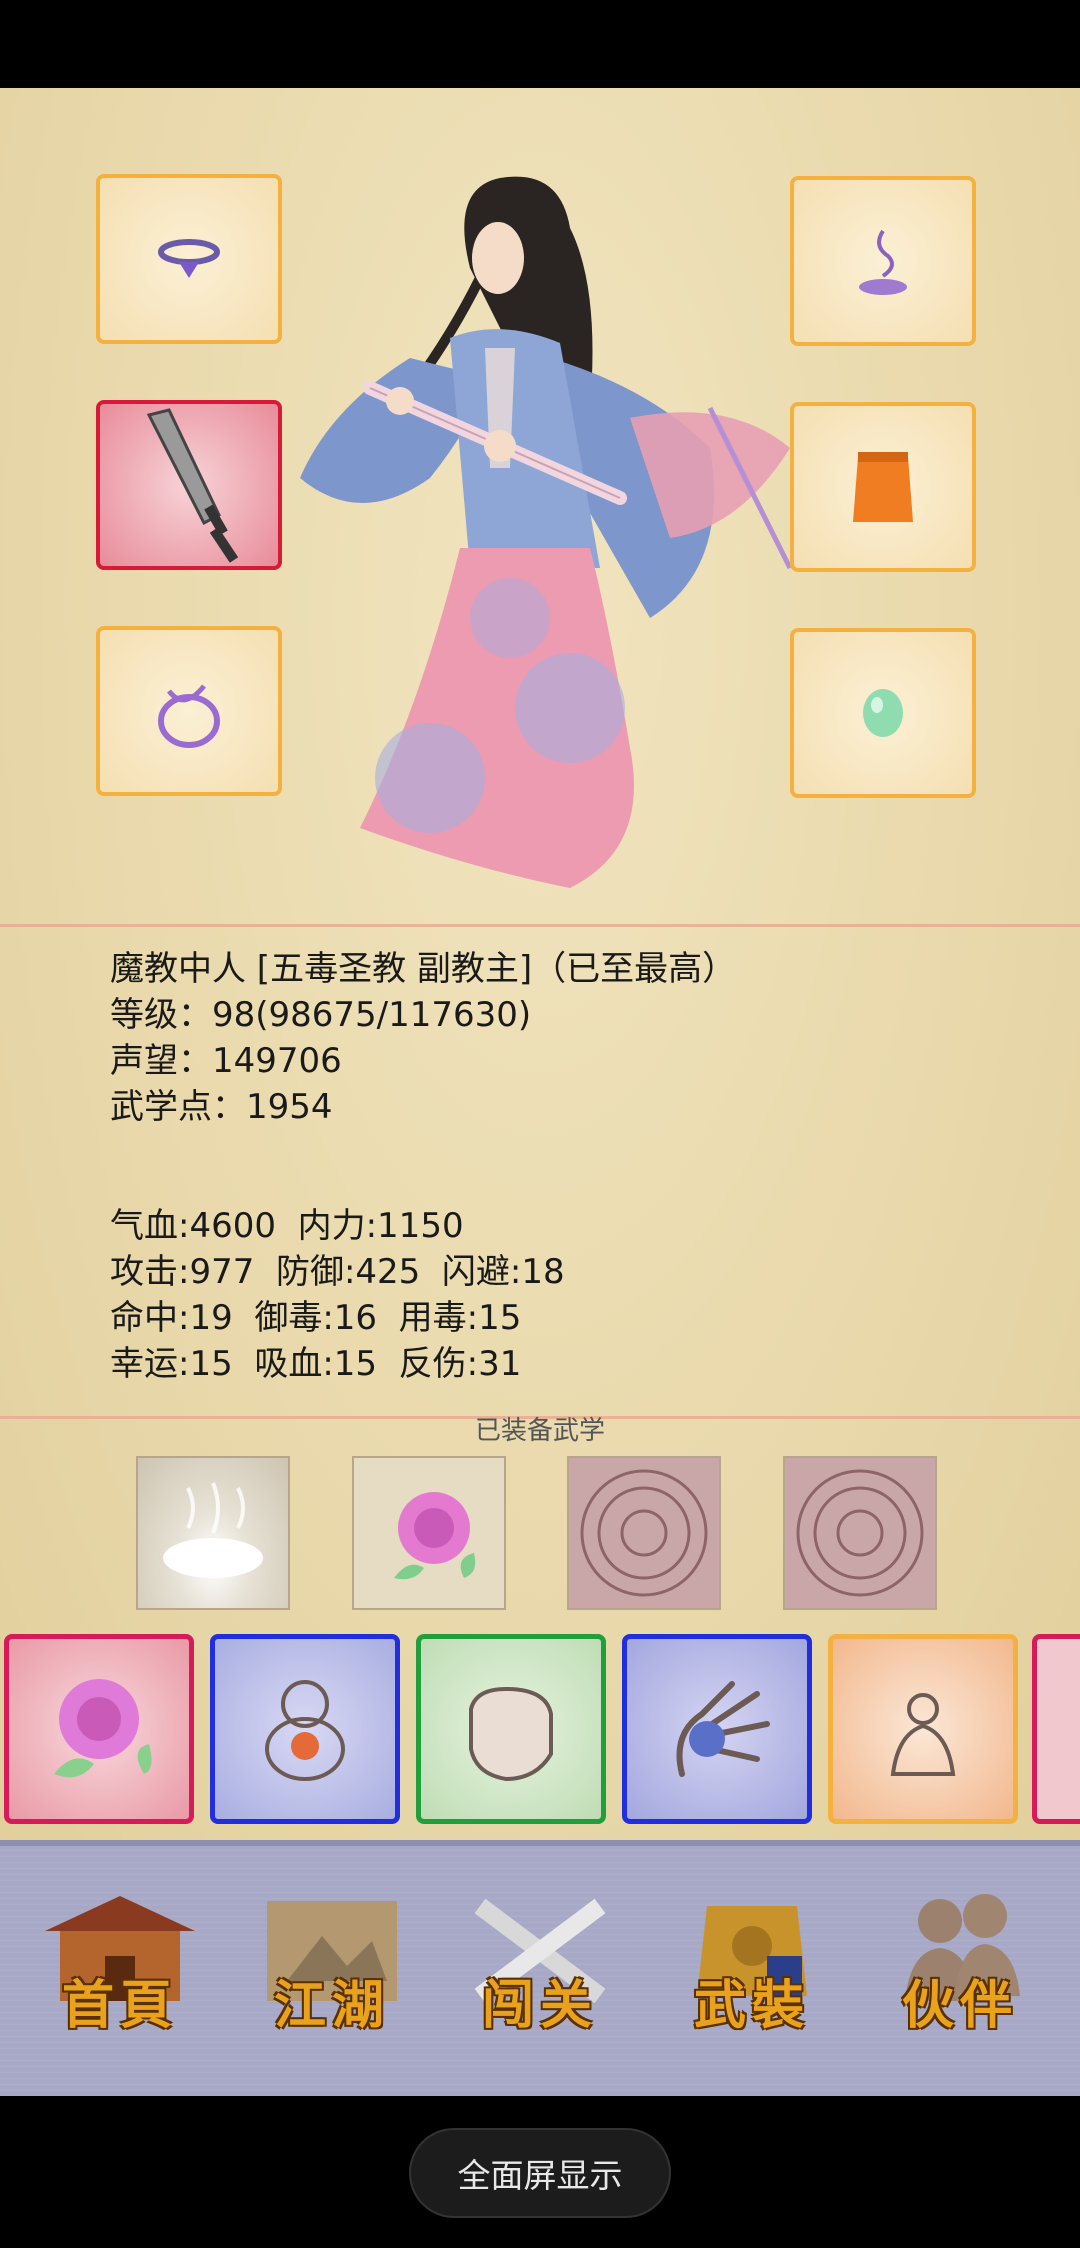 This screenshot has height=2248, width=1080. I want to click on equipped-martial-label: 已装备武学, so click(539, 1431).